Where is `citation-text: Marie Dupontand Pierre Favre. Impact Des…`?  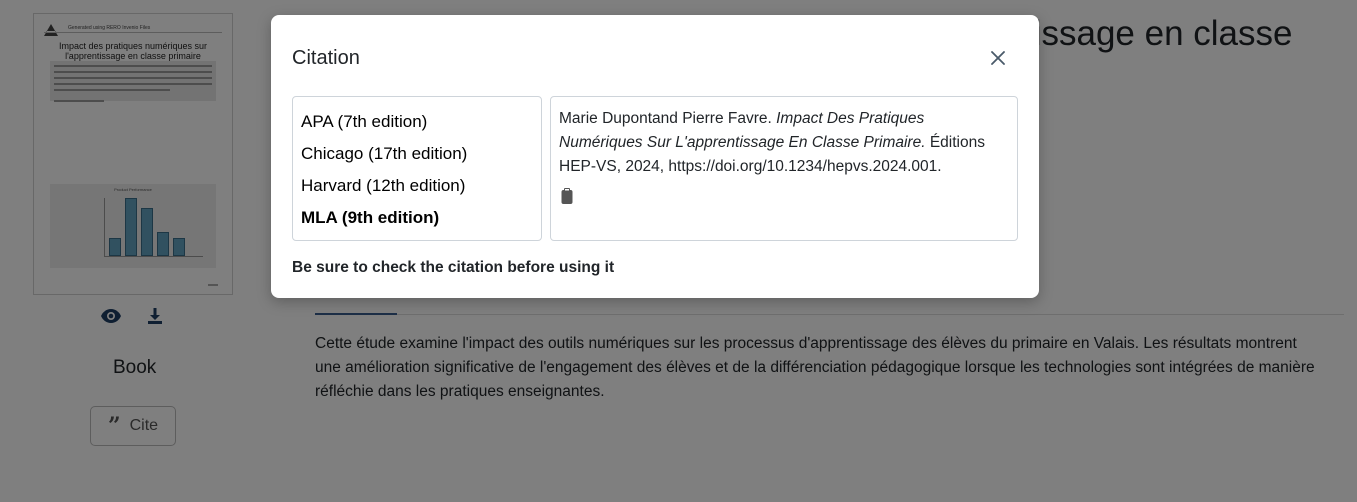 citation-text: Marie Dupontand Pierre Favre. Impact Des… is located at coordinates (784, 143).